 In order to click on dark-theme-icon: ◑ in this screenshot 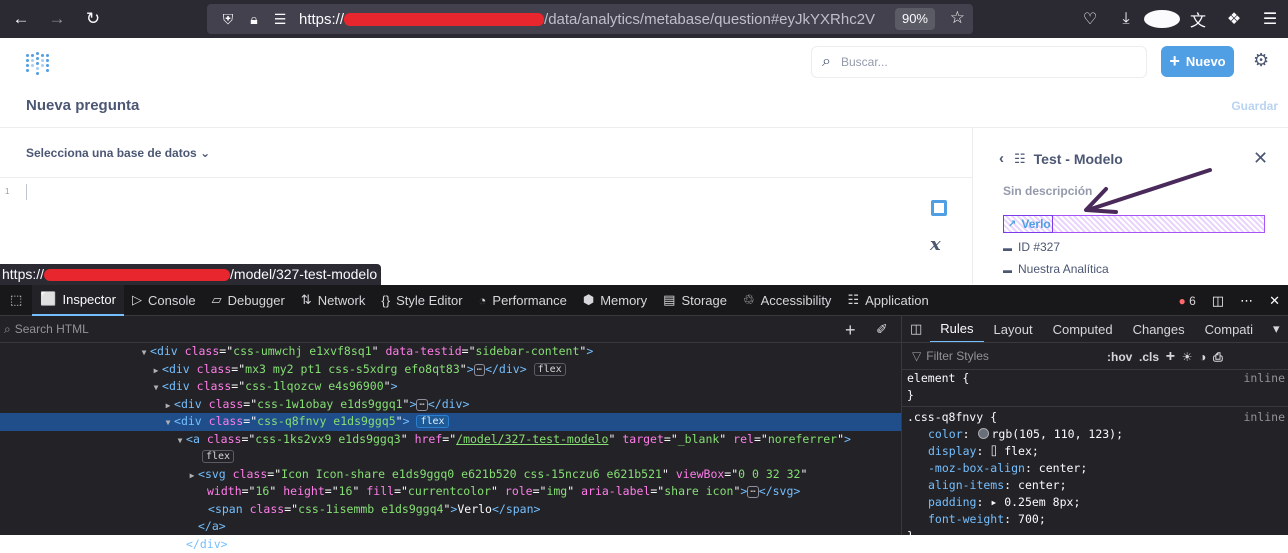, I will do `click(1202, 357)`.